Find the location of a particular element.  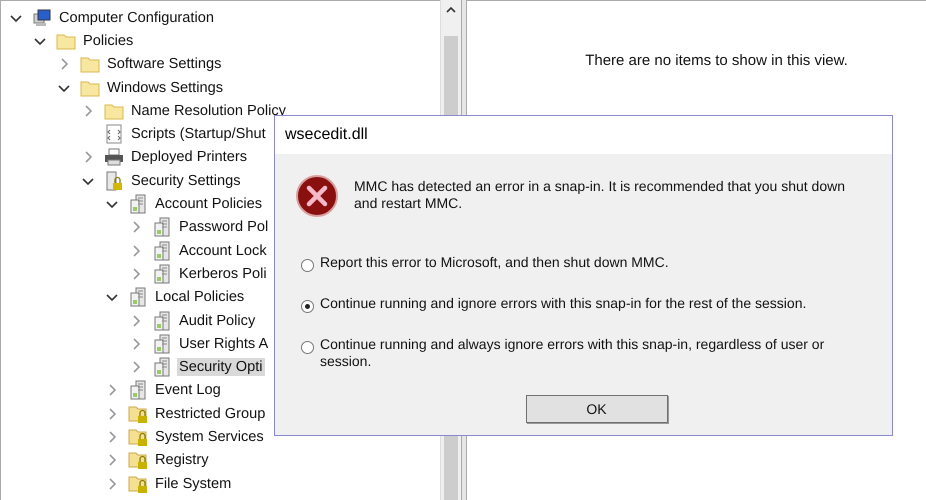

tree-item: Security Settings is located at coordinates (186, 181).